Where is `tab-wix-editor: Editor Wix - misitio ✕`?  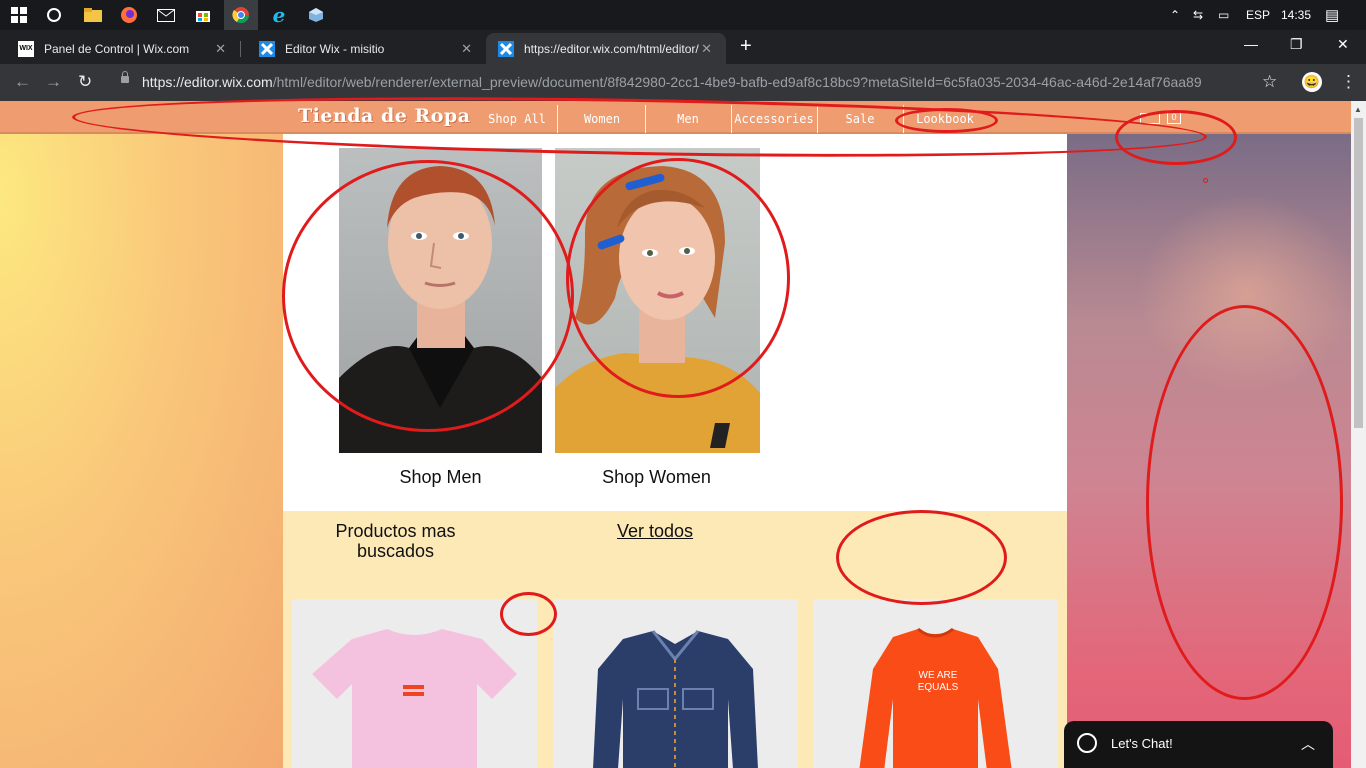
tab-wix-editor: Editor Wix - misitio ✕ is located at coordinates (363, 48).